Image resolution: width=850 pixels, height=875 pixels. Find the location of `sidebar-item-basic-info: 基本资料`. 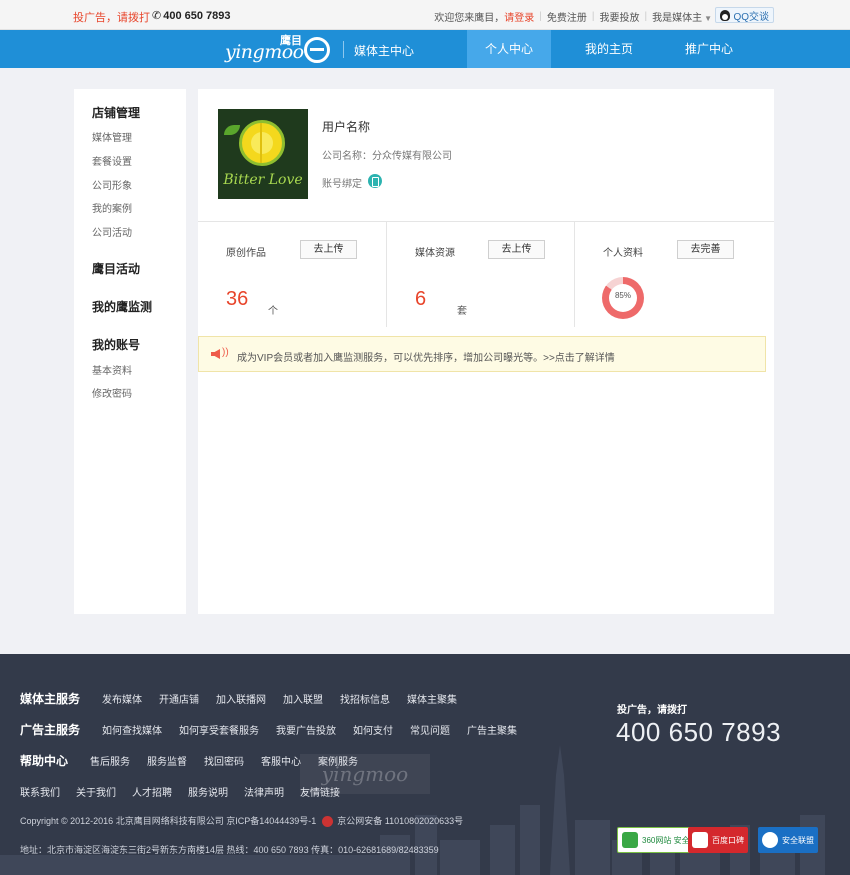

sidebar-item-basic-info: 基本资料 is located at coordinates (112, 369).